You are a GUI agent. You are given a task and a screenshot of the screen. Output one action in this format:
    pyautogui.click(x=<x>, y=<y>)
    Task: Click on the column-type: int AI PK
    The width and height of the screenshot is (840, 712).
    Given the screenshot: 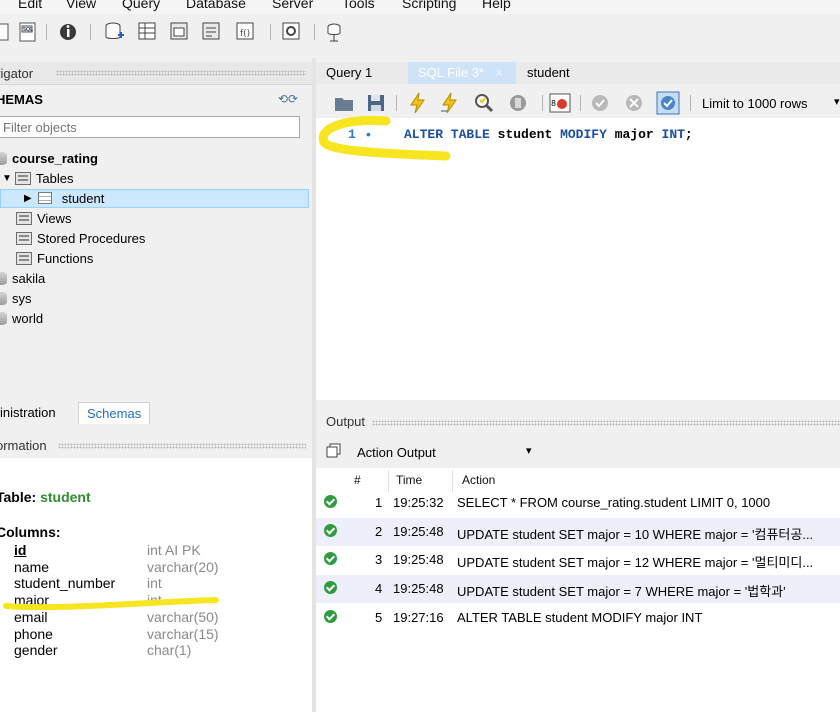 What is the action you would take?
    pyautogui.click(x=174, y=550)
    